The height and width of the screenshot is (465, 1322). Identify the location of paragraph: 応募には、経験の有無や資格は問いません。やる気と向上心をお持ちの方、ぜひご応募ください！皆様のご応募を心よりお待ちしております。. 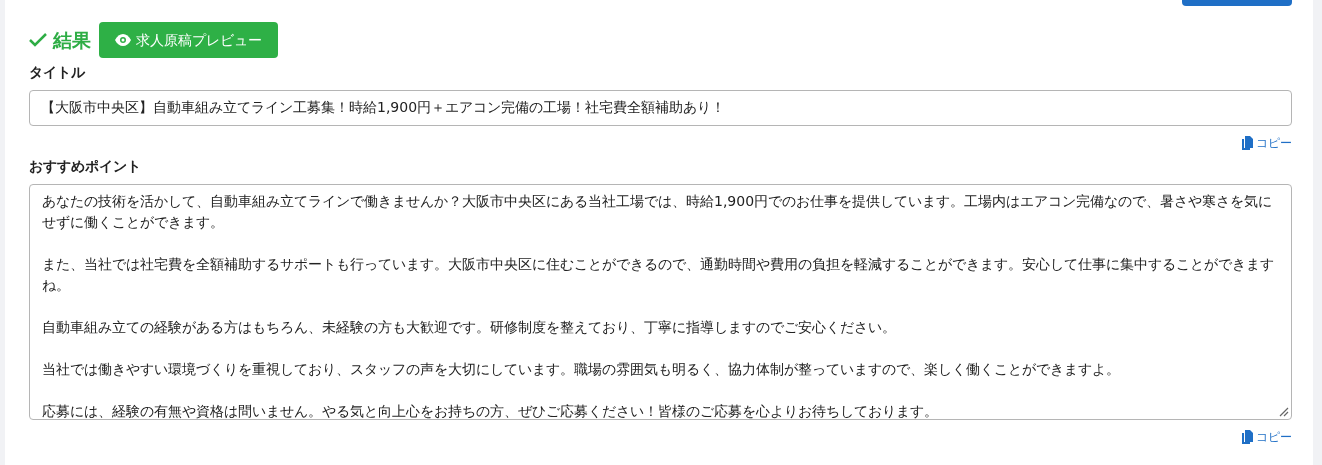
(490, 410).